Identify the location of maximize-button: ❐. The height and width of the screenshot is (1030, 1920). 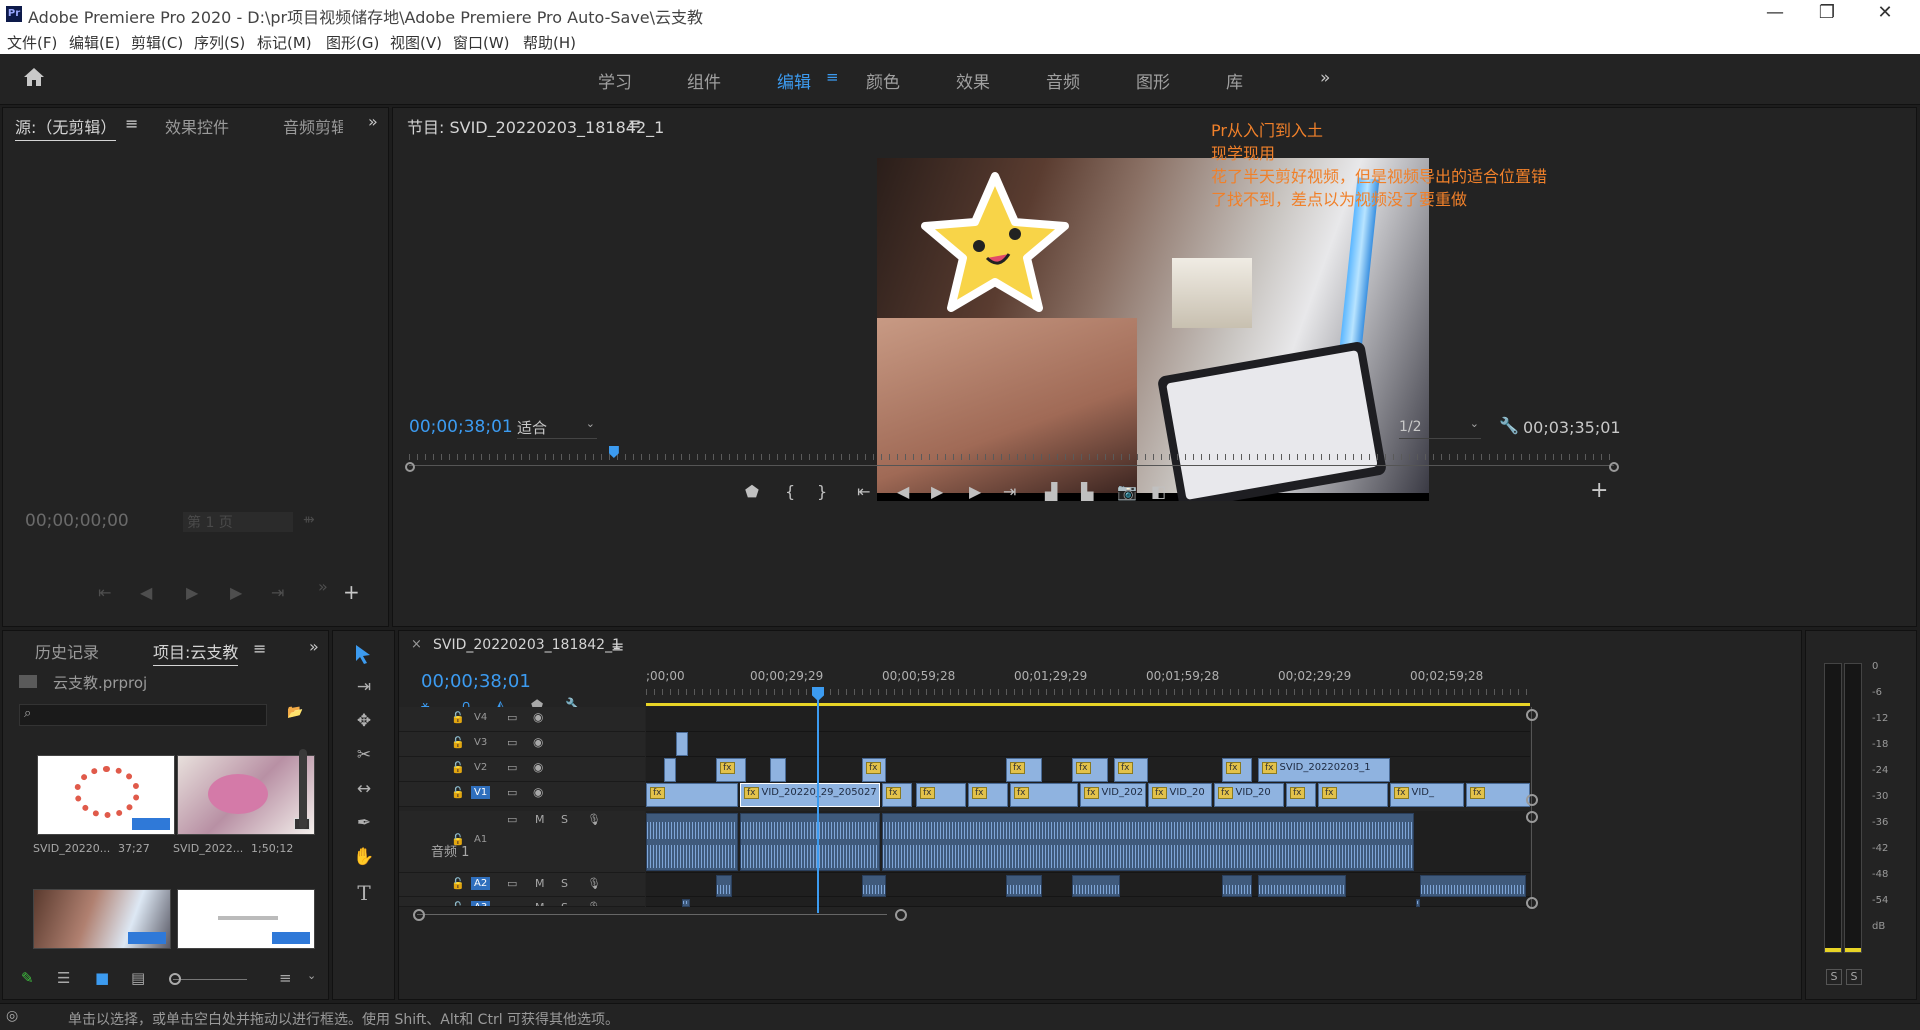
(1827, 14).